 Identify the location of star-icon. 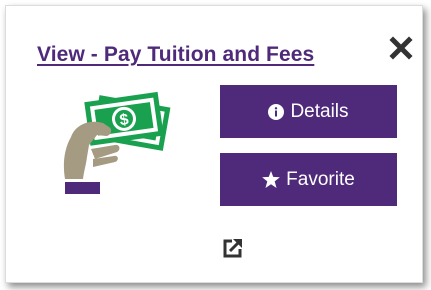
(271, 179).